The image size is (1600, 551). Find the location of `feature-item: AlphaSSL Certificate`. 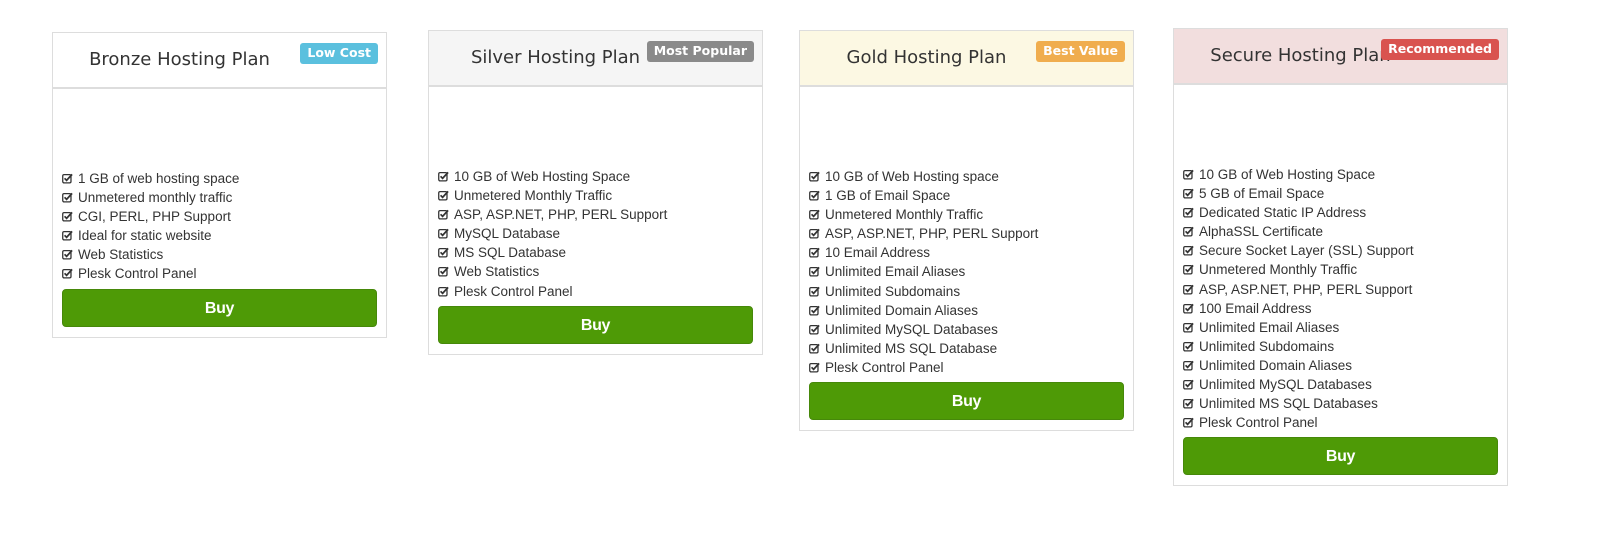

feature-item: AlphaSSL Certificate is located at coordinates (1340, 231).